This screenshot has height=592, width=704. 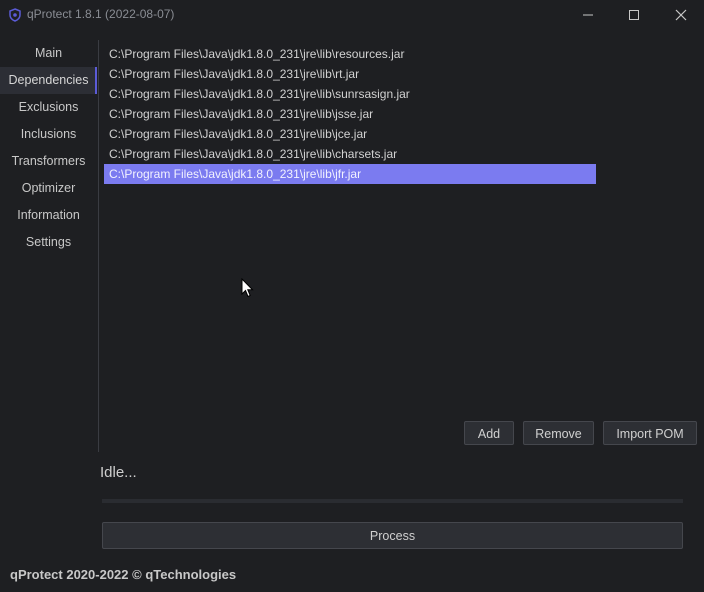 I want to click on maximize-icon, so click(x=634, y=15).